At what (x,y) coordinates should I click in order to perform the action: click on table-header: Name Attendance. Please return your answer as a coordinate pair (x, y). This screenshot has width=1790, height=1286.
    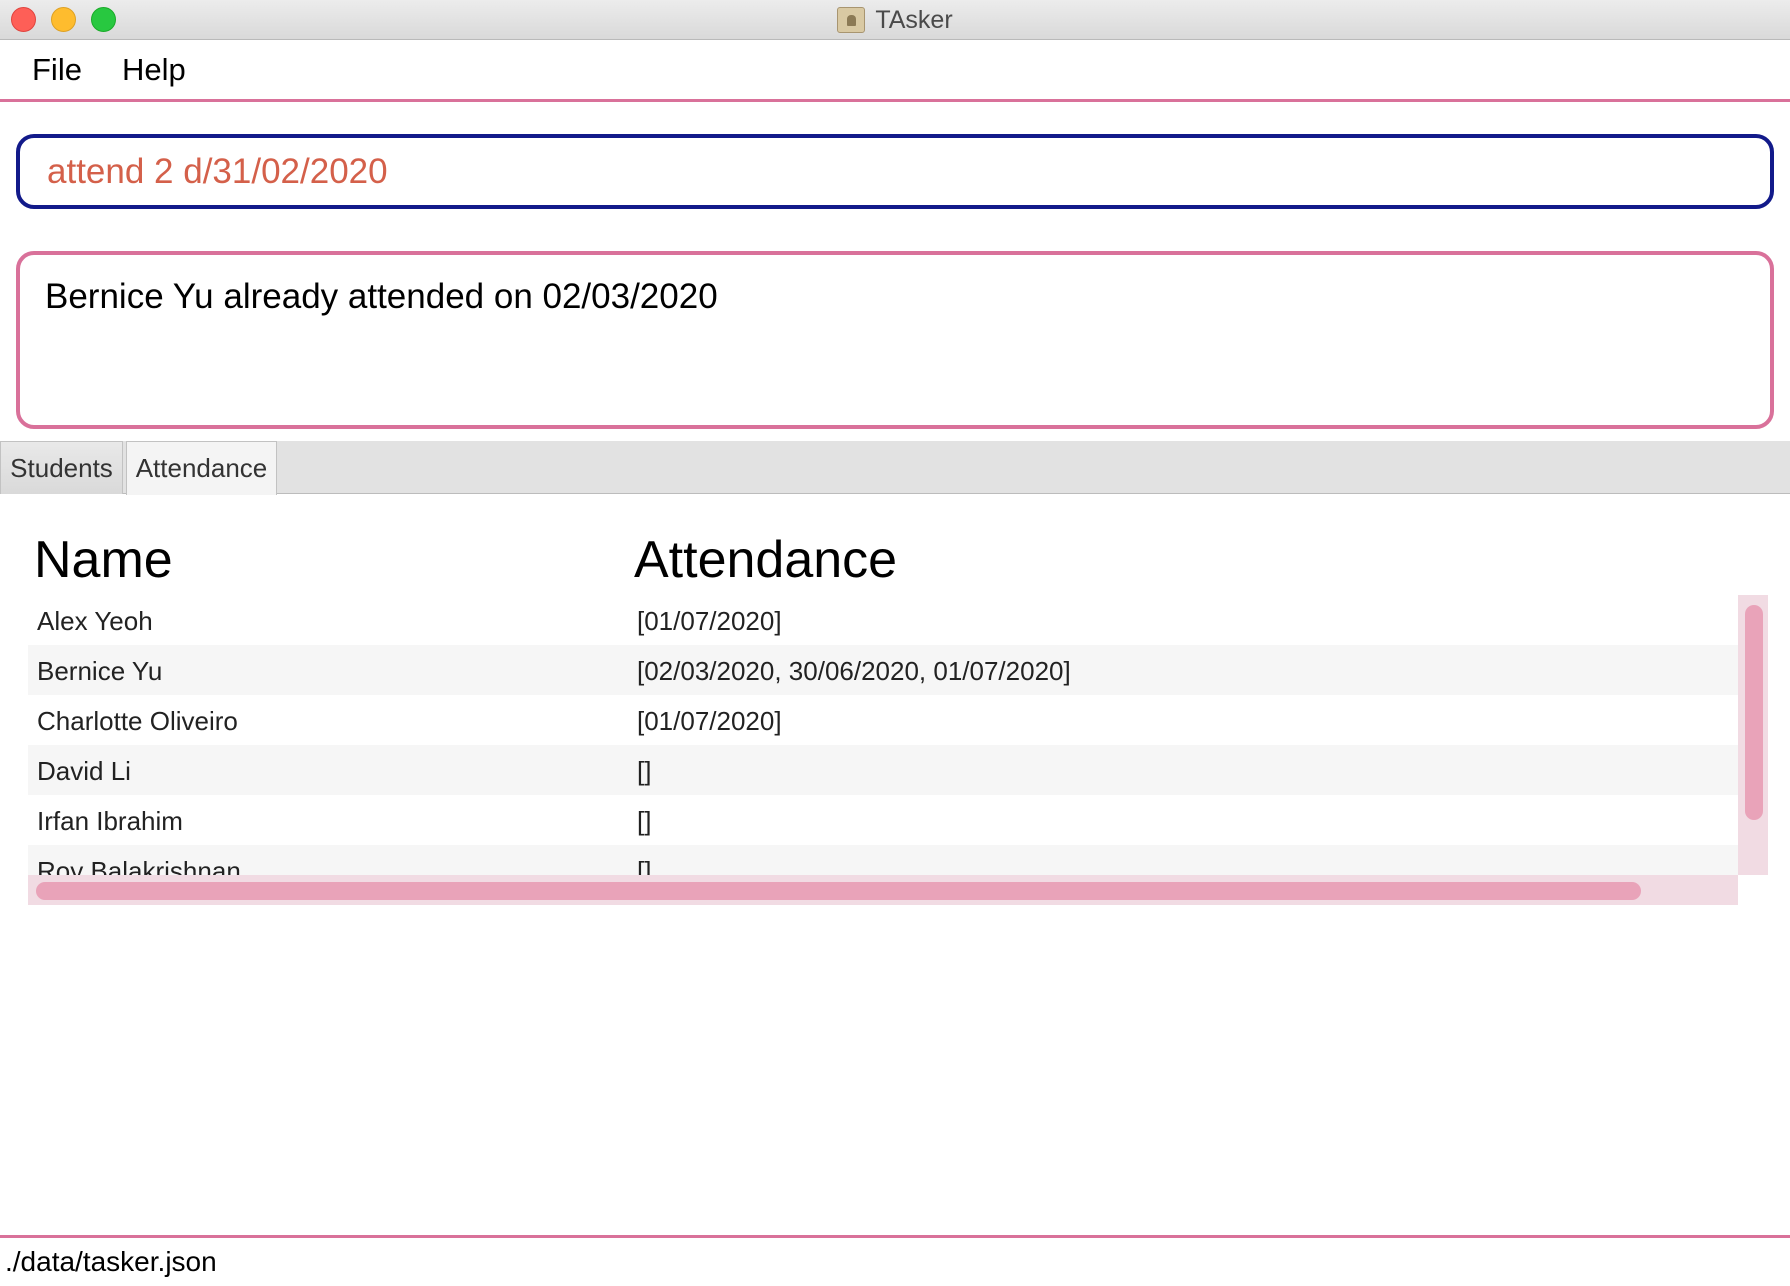
    Looking at the image, I should click on (898, 557).